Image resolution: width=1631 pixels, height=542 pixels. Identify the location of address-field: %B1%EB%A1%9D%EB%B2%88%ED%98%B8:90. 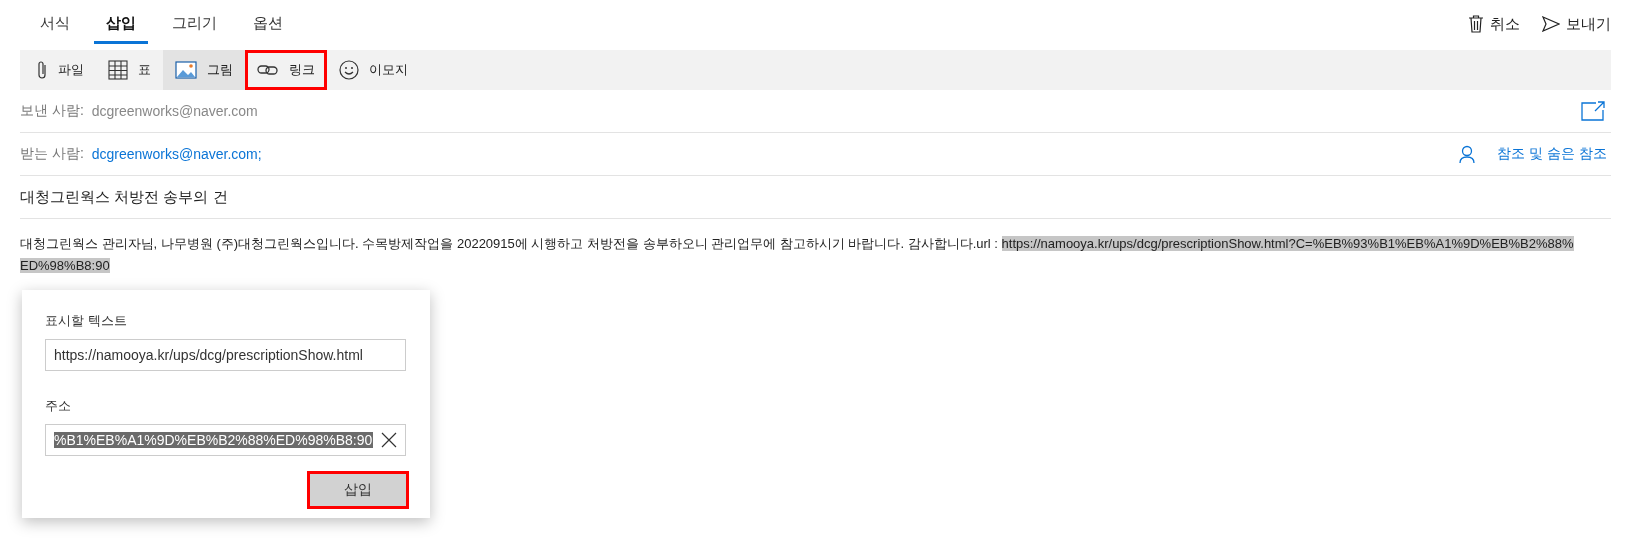
(225, 440).